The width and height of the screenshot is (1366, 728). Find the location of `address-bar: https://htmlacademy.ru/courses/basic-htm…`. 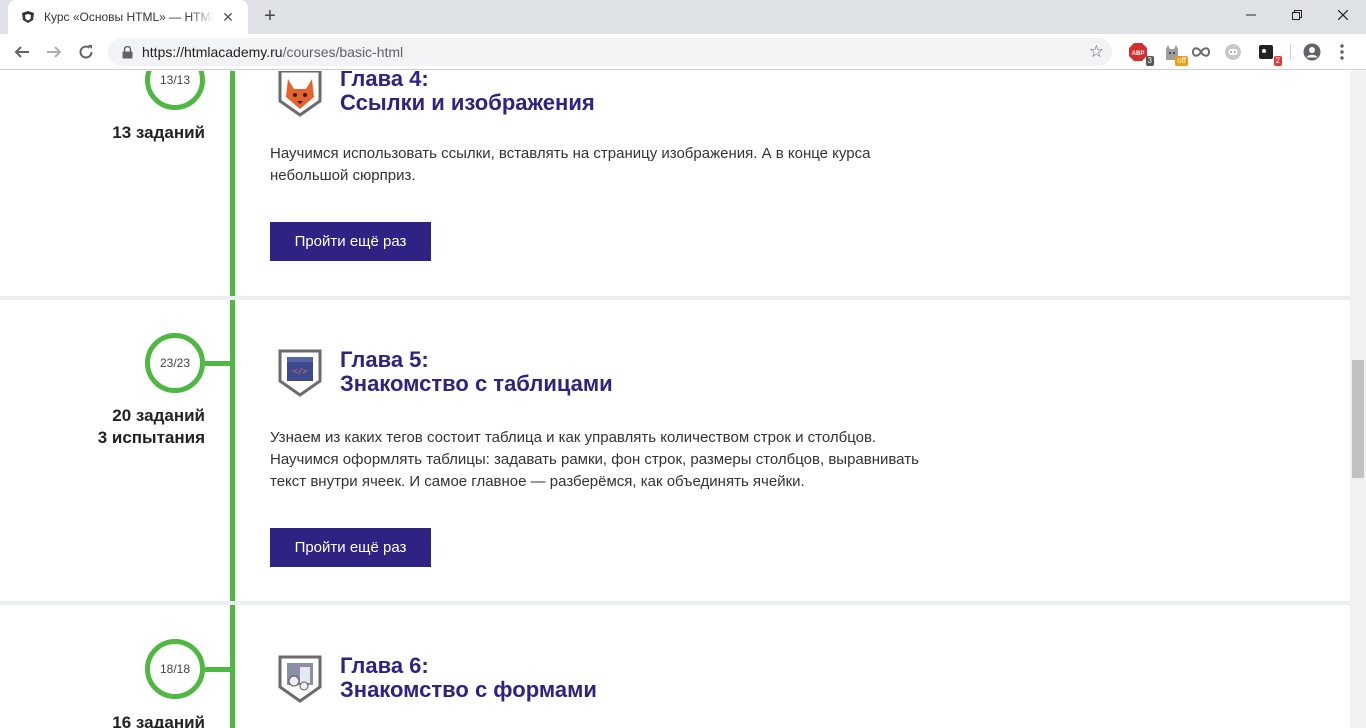

address-bar: https://htmlacademy.ru/courses/basic-htm… is located at coordinates (610, 52).